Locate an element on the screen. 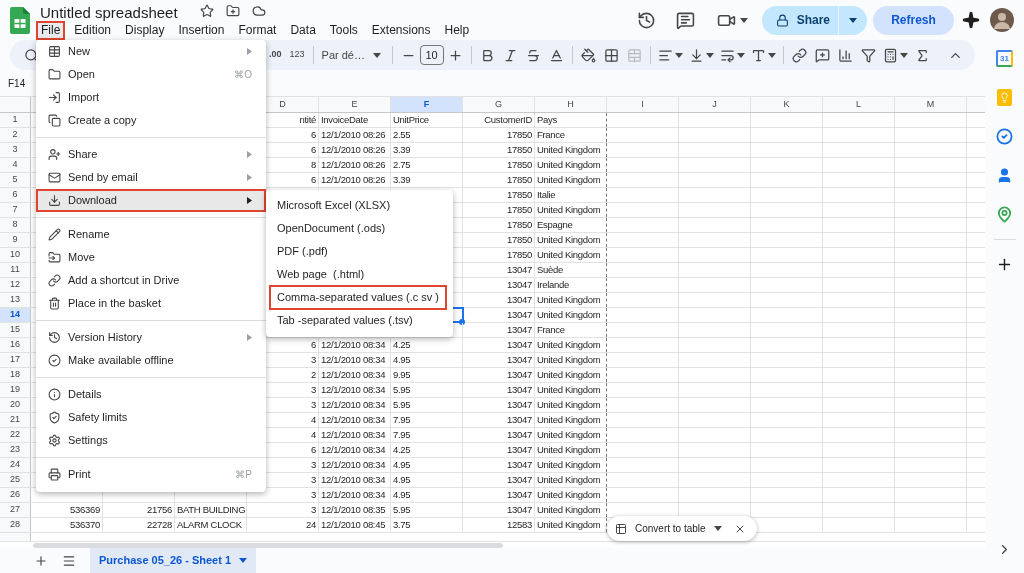 This screenshot has height=573, width=1024. person-icon is located at coordinates (1004, 175).